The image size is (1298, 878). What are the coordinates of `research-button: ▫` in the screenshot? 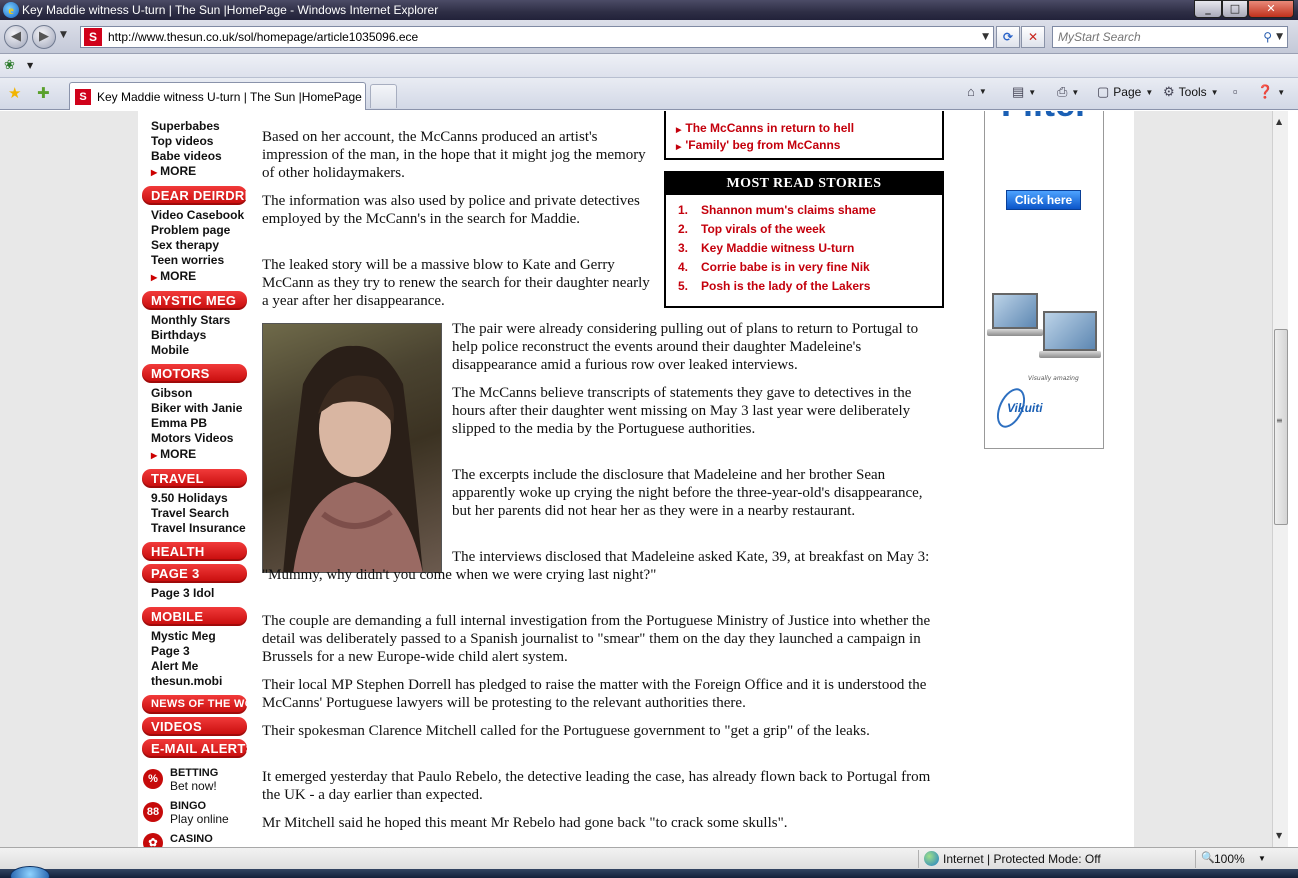 It's located at (1235, 91).